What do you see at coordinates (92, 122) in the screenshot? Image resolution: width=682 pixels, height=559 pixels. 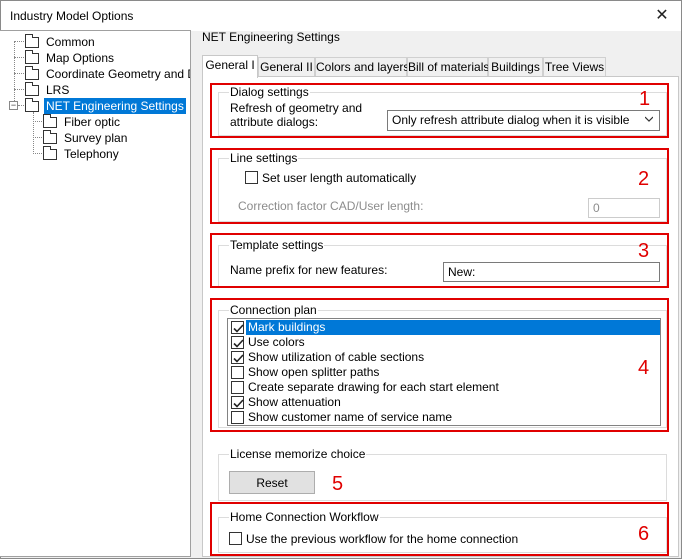 I see `tree-item-label: Fiber optic` at bounding box center [92, 122].